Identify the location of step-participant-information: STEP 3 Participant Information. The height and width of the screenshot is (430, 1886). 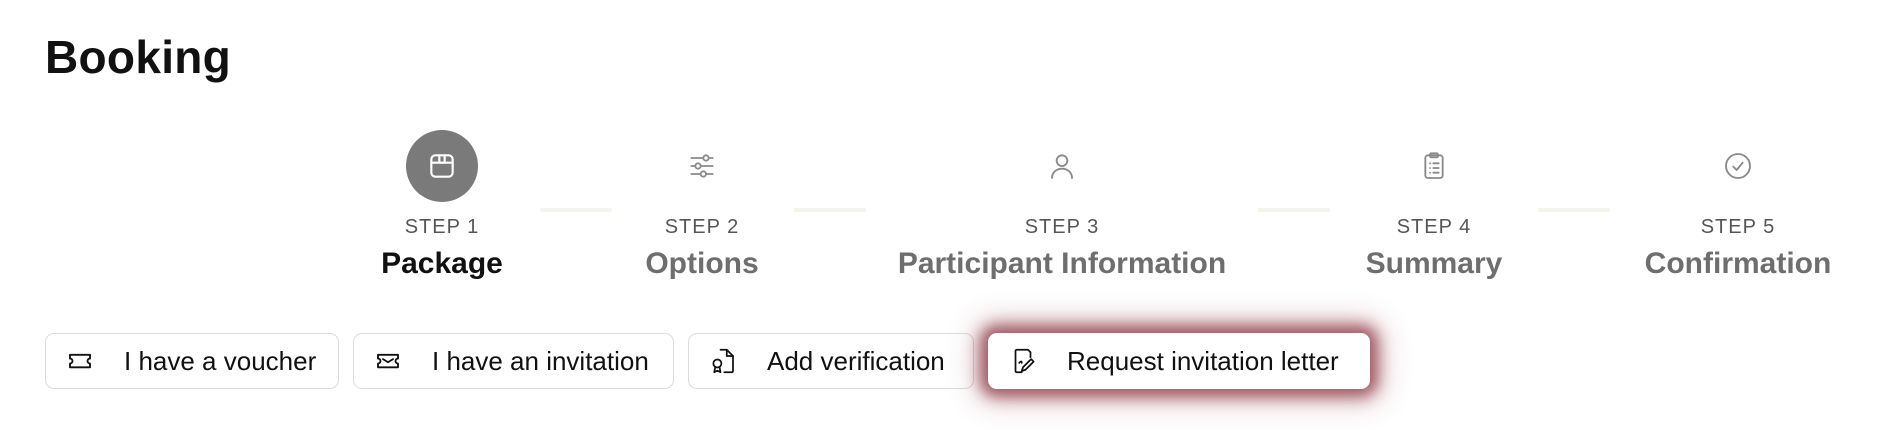
(1062, 205).